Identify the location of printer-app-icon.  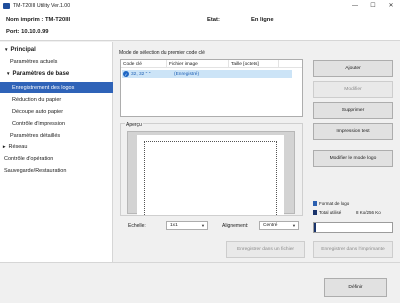
(6, 5).